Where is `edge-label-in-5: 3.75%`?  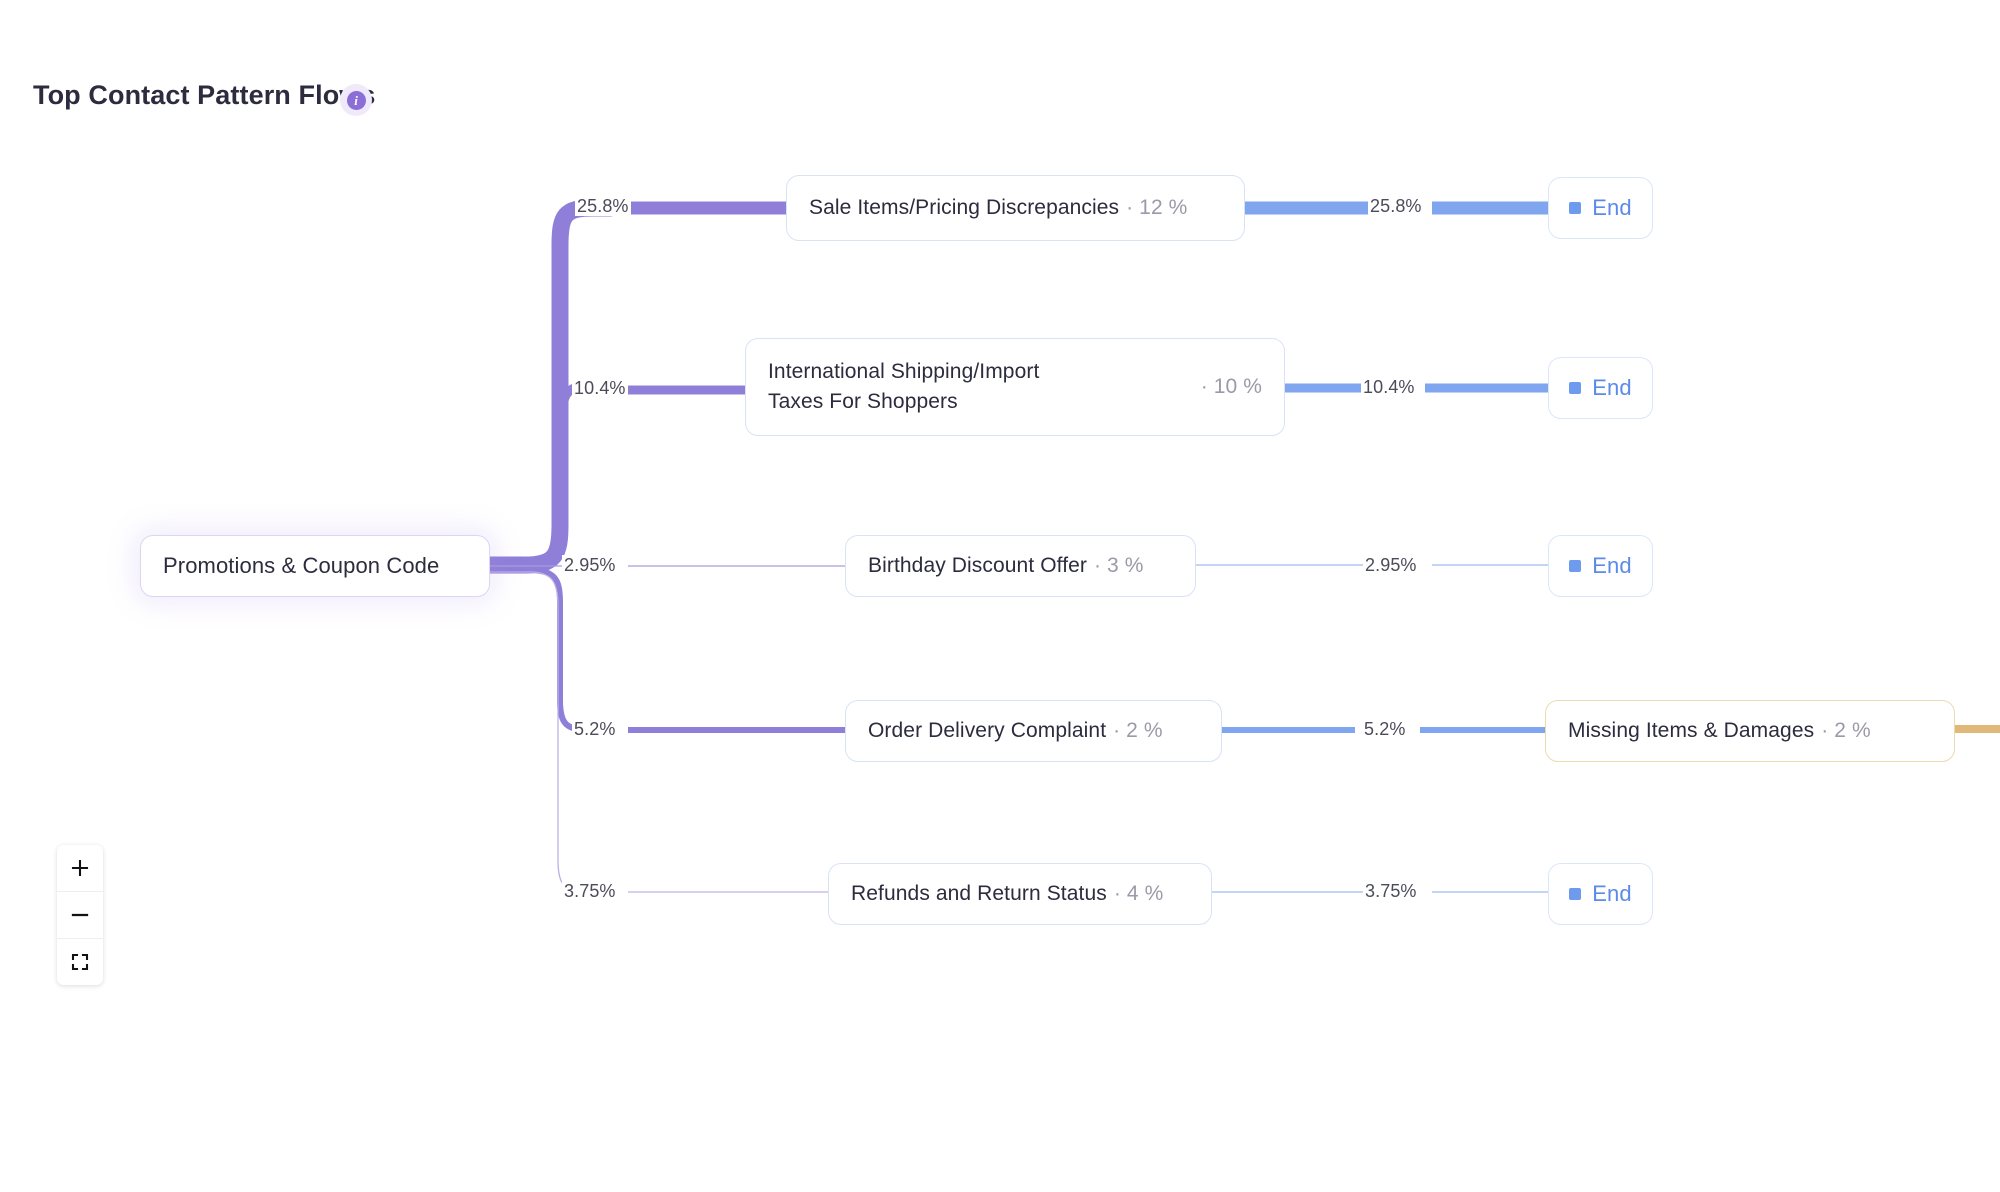 edge-label-in-5: 3.75% is located at coordinates (590, 891).